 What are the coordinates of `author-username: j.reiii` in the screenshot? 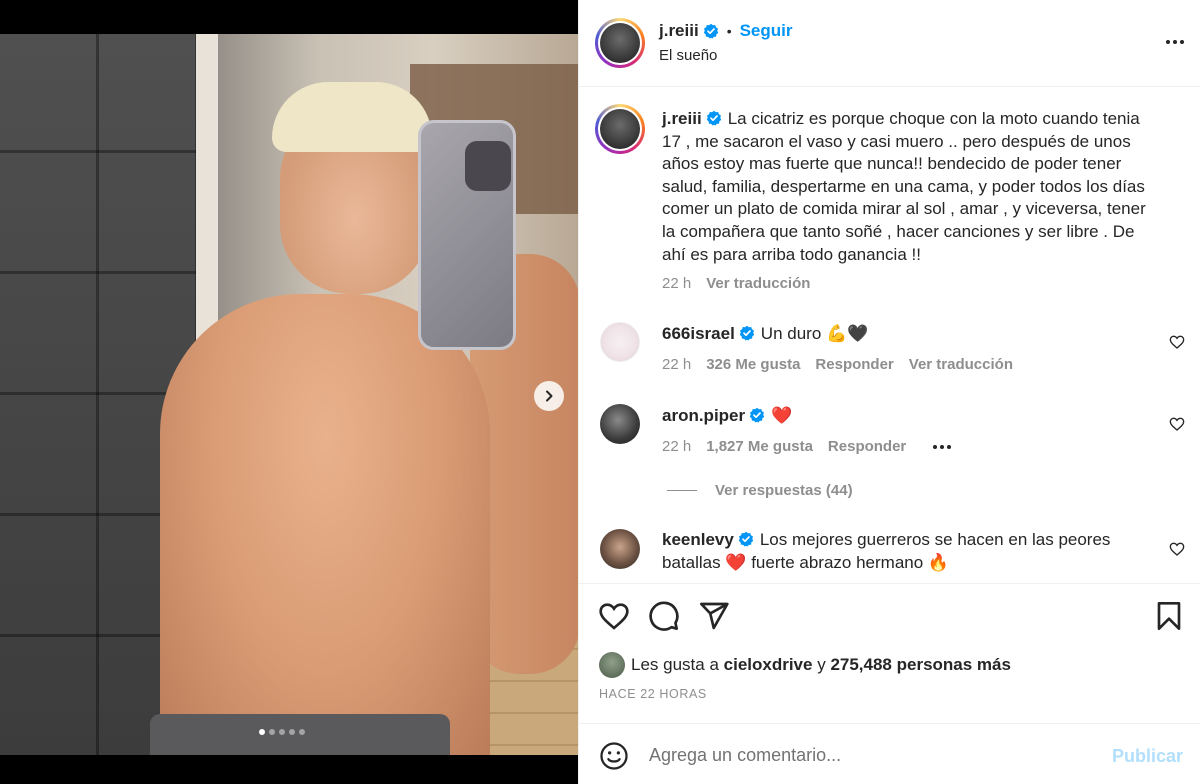 It's located at (679, 31).